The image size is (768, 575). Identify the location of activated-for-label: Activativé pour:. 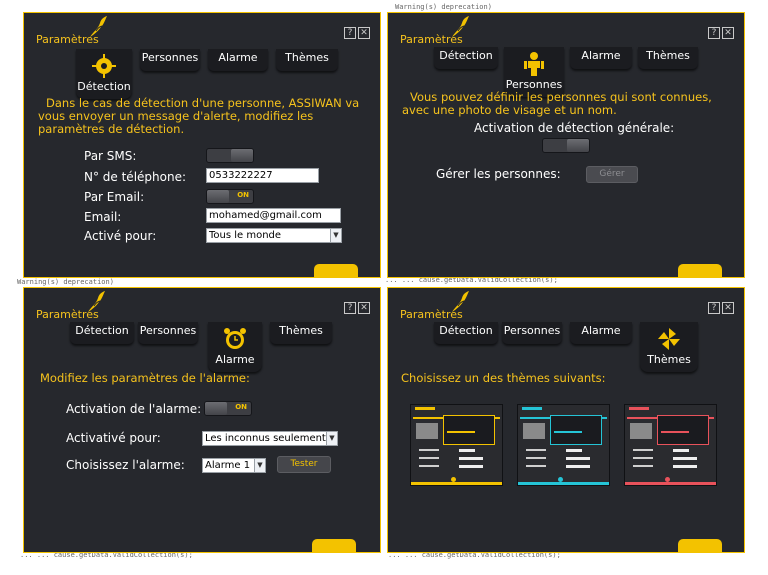
(113, 438).